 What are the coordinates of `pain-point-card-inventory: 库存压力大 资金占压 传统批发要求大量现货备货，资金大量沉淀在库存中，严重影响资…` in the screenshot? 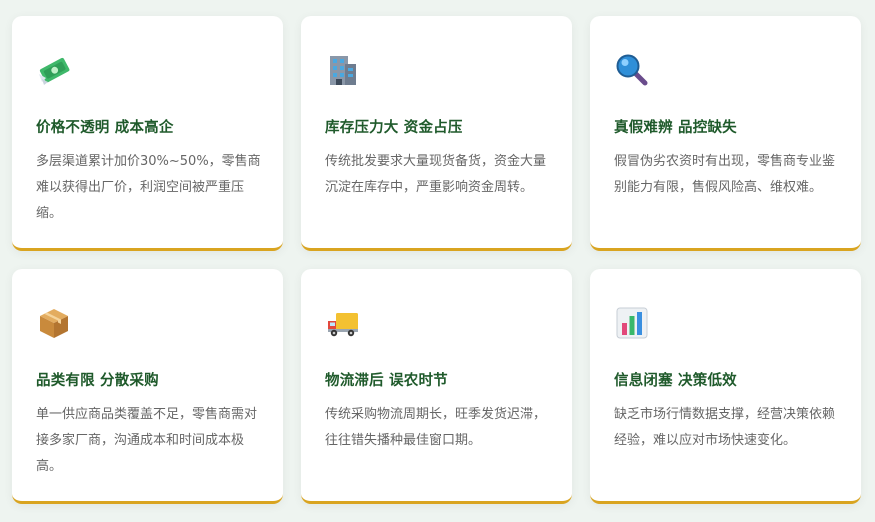 It's located at (436, 133).